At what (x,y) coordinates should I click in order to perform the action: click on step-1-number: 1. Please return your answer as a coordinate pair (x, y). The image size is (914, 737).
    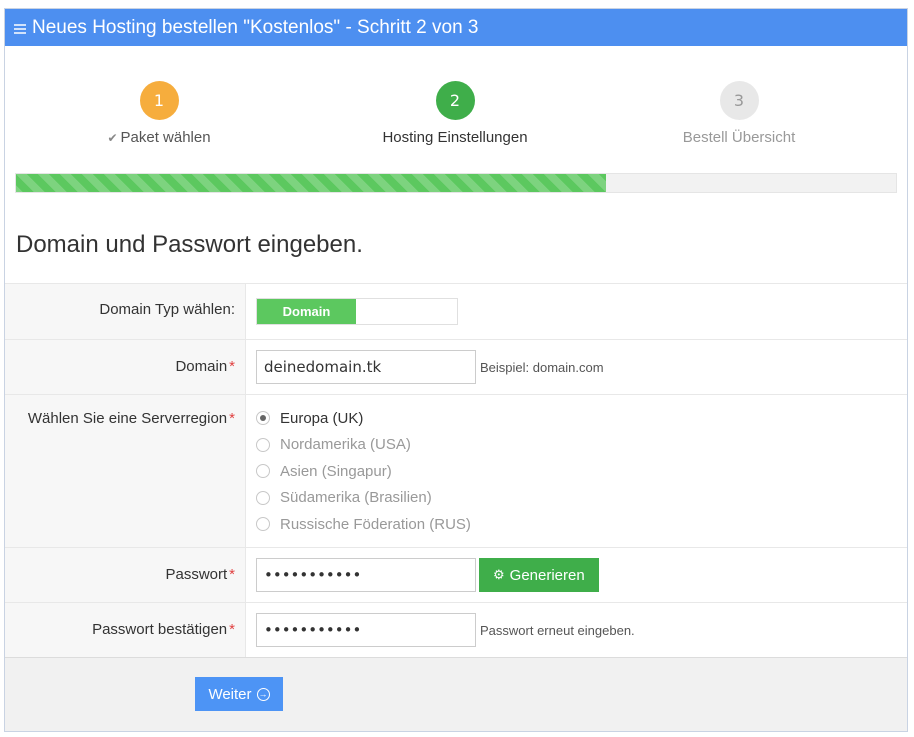
    Looking at the image, I should click on (159, 100).